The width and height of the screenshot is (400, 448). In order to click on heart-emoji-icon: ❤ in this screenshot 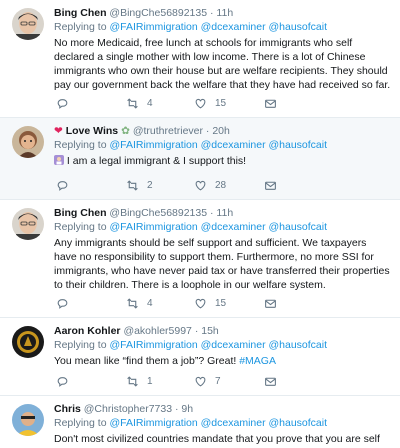, I will do `click(58, 131)`.